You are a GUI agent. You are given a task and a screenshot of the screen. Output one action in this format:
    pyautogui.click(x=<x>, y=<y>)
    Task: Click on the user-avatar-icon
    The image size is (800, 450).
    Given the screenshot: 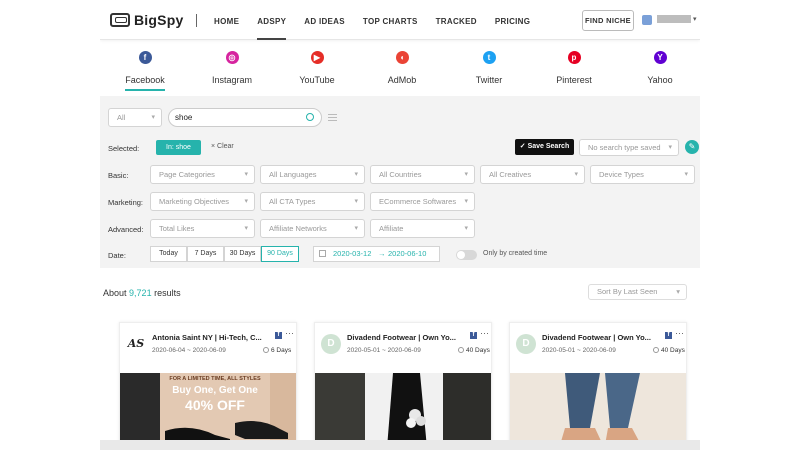 What is the action you would take?
    pyautogui.click(x=647, y=20)
    